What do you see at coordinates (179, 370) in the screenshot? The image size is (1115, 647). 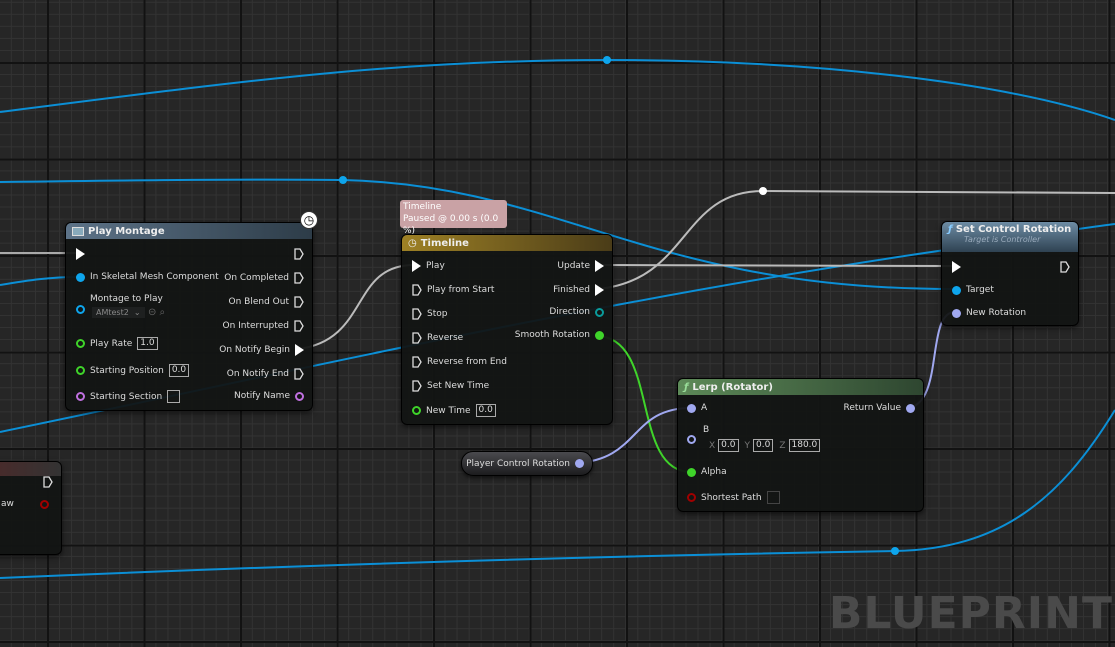 I see `starting-position-input: 0.0` at bounding box center [179, 370].